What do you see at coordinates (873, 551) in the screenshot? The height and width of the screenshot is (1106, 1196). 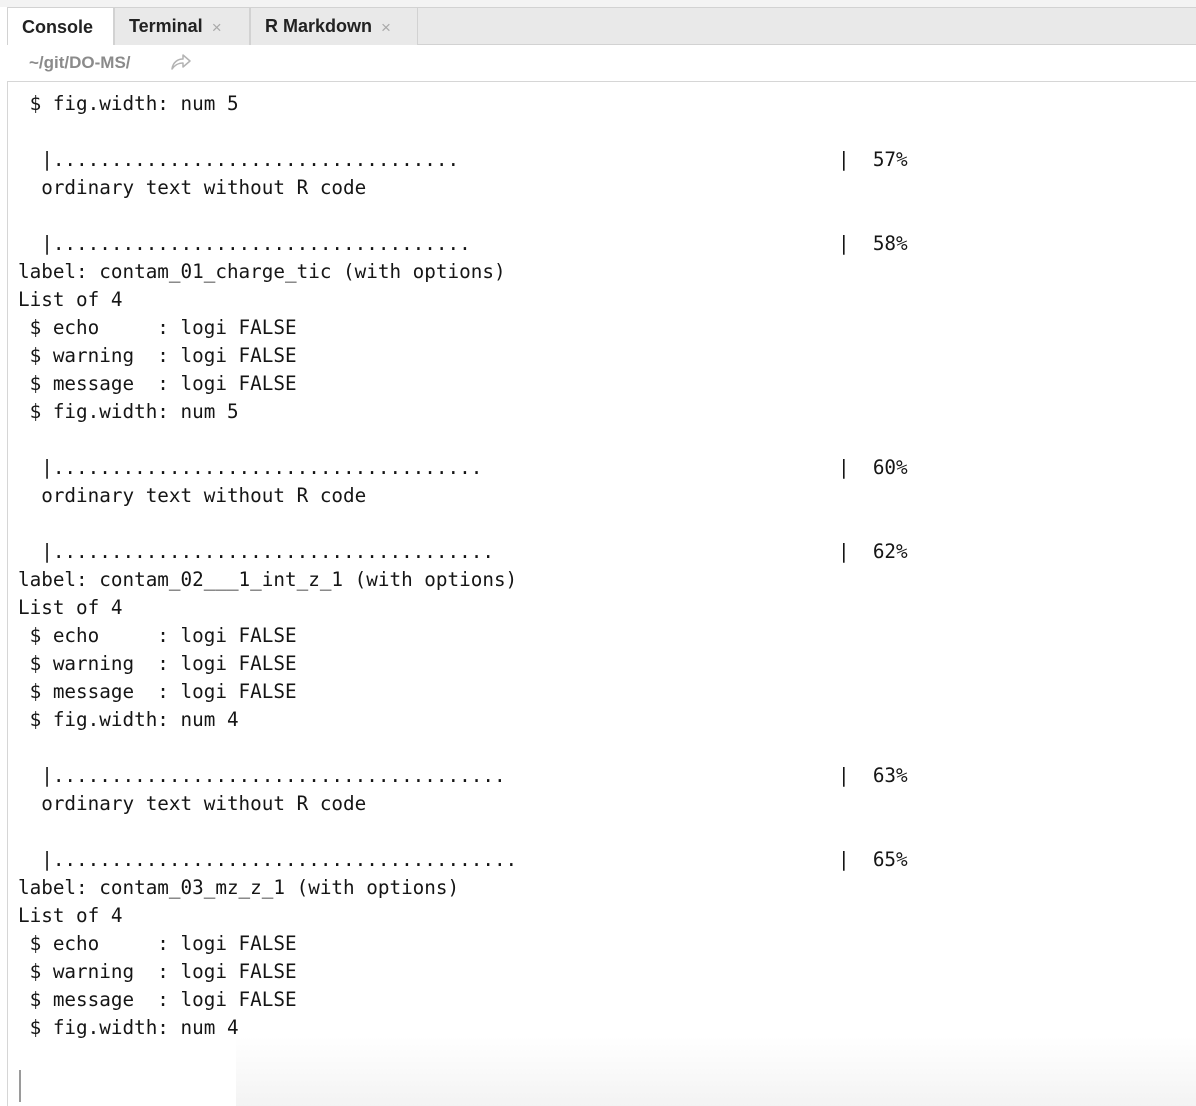 I see `progress-percent: | 62%` at bounding box center [873, 551].